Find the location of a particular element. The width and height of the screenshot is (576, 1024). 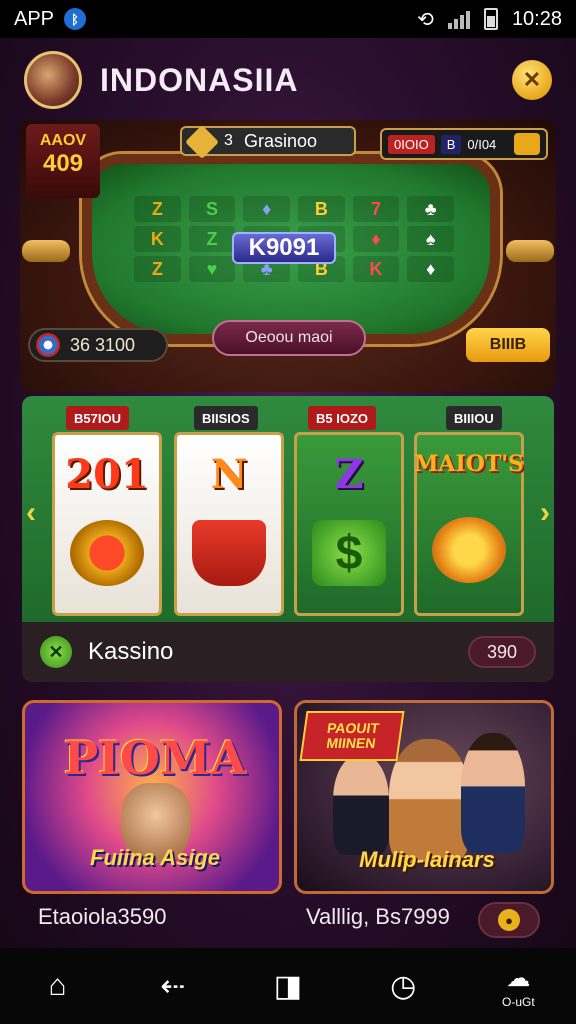

game-name: Grasinoo is located at coordinates (281, 140).